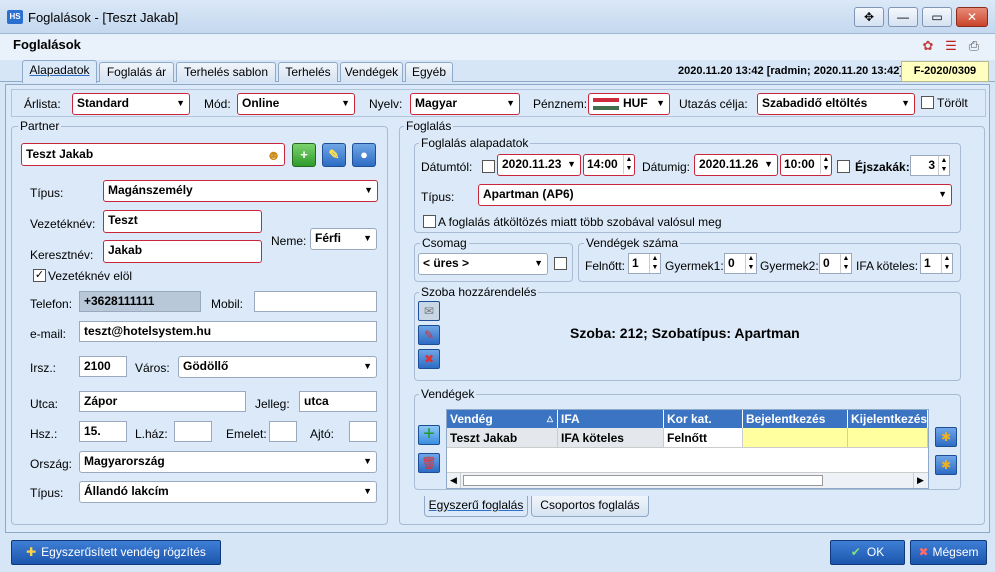  What do you see at coordinates (703, 438) in the screenshot?
I see `table-cell-kor-kat: Felnőtt` at bounding box center [703, 438].